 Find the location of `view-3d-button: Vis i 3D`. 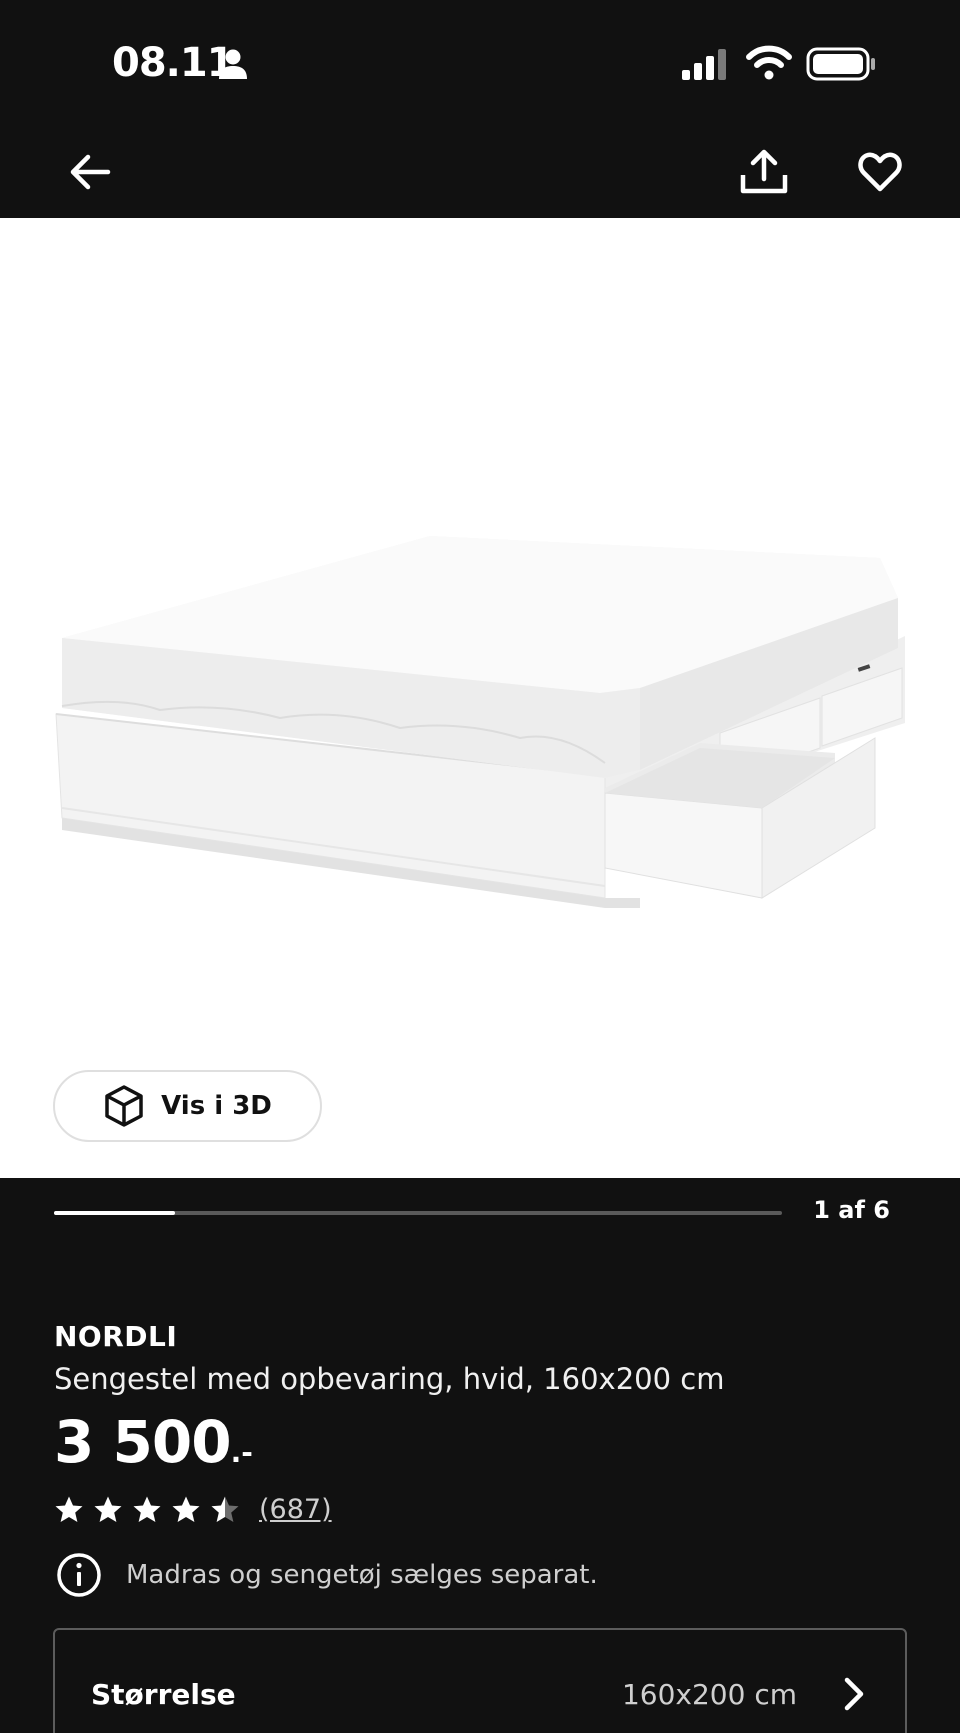

view-3d-button: Vis i 3D is located at coordinates (187, 1106).